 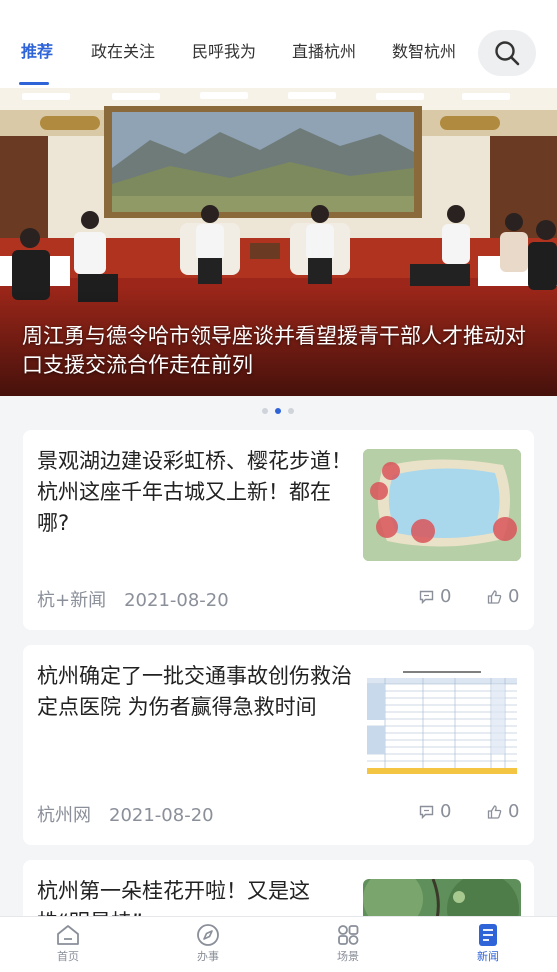 What do you see at coordinates (34, 83) in the screenshot?
I see `active-tab-indicator` at bounding box center [34, 83].